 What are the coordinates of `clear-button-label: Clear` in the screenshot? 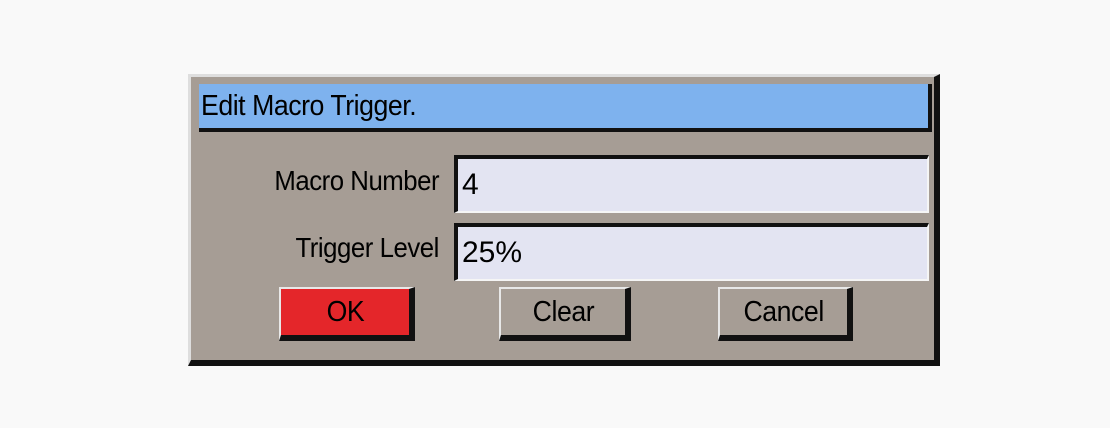 It's located at (563, 311).